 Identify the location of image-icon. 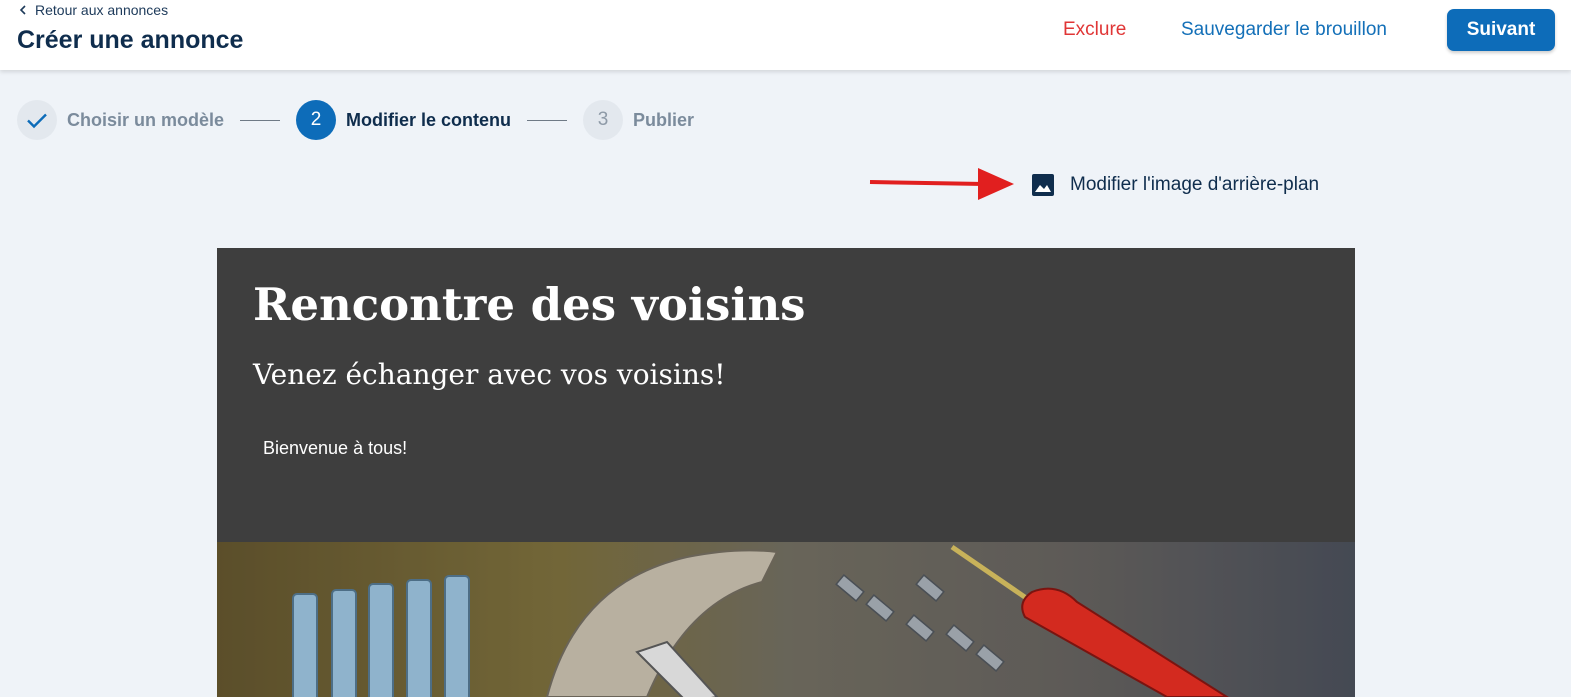
(1043, 185).